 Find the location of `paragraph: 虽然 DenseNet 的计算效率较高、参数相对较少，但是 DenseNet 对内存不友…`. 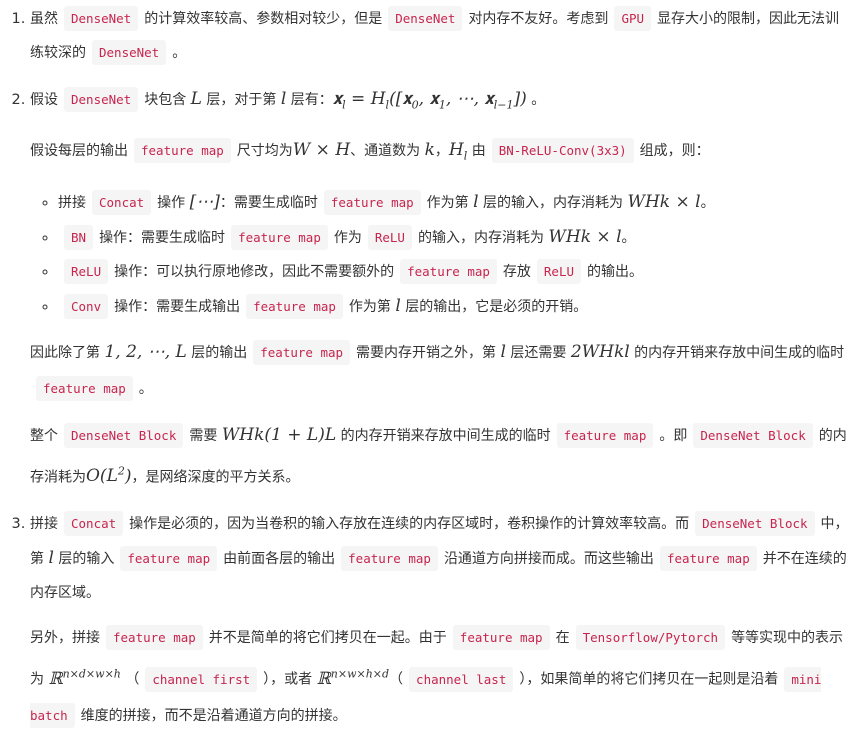

paragraph: 虽然 DenseNet 的计算效率较高、参数相对较少，但是 DenseNet 对内存不友… is located at coordinates (441, 36).